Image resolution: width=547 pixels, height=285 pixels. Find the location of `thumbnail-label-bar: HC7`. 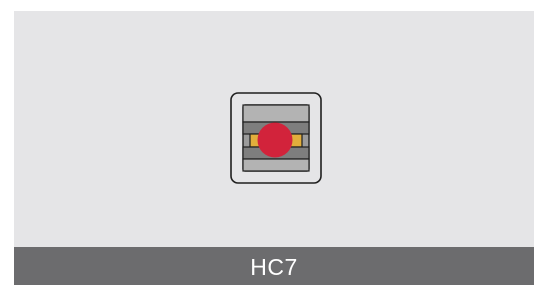

thumbnail-label-bar: HC7 is located at coordinates (274, 266).